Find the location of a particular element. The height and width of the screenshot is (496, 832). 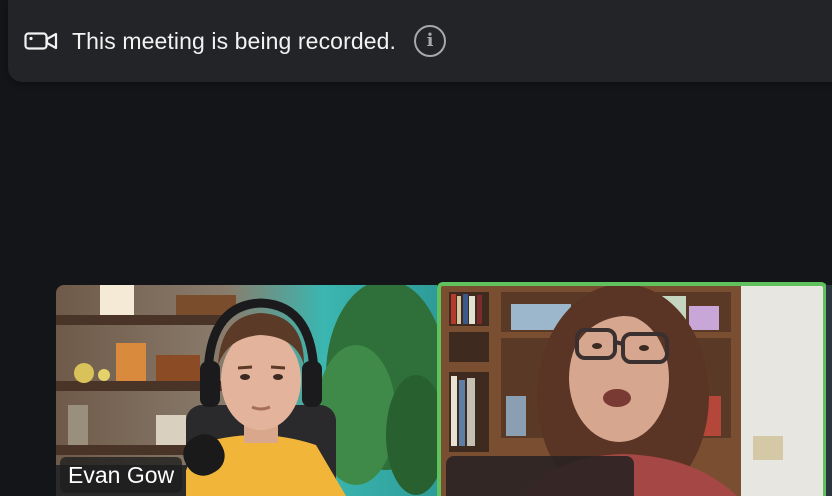

participant-name-label is located at coordinates (540, 476).